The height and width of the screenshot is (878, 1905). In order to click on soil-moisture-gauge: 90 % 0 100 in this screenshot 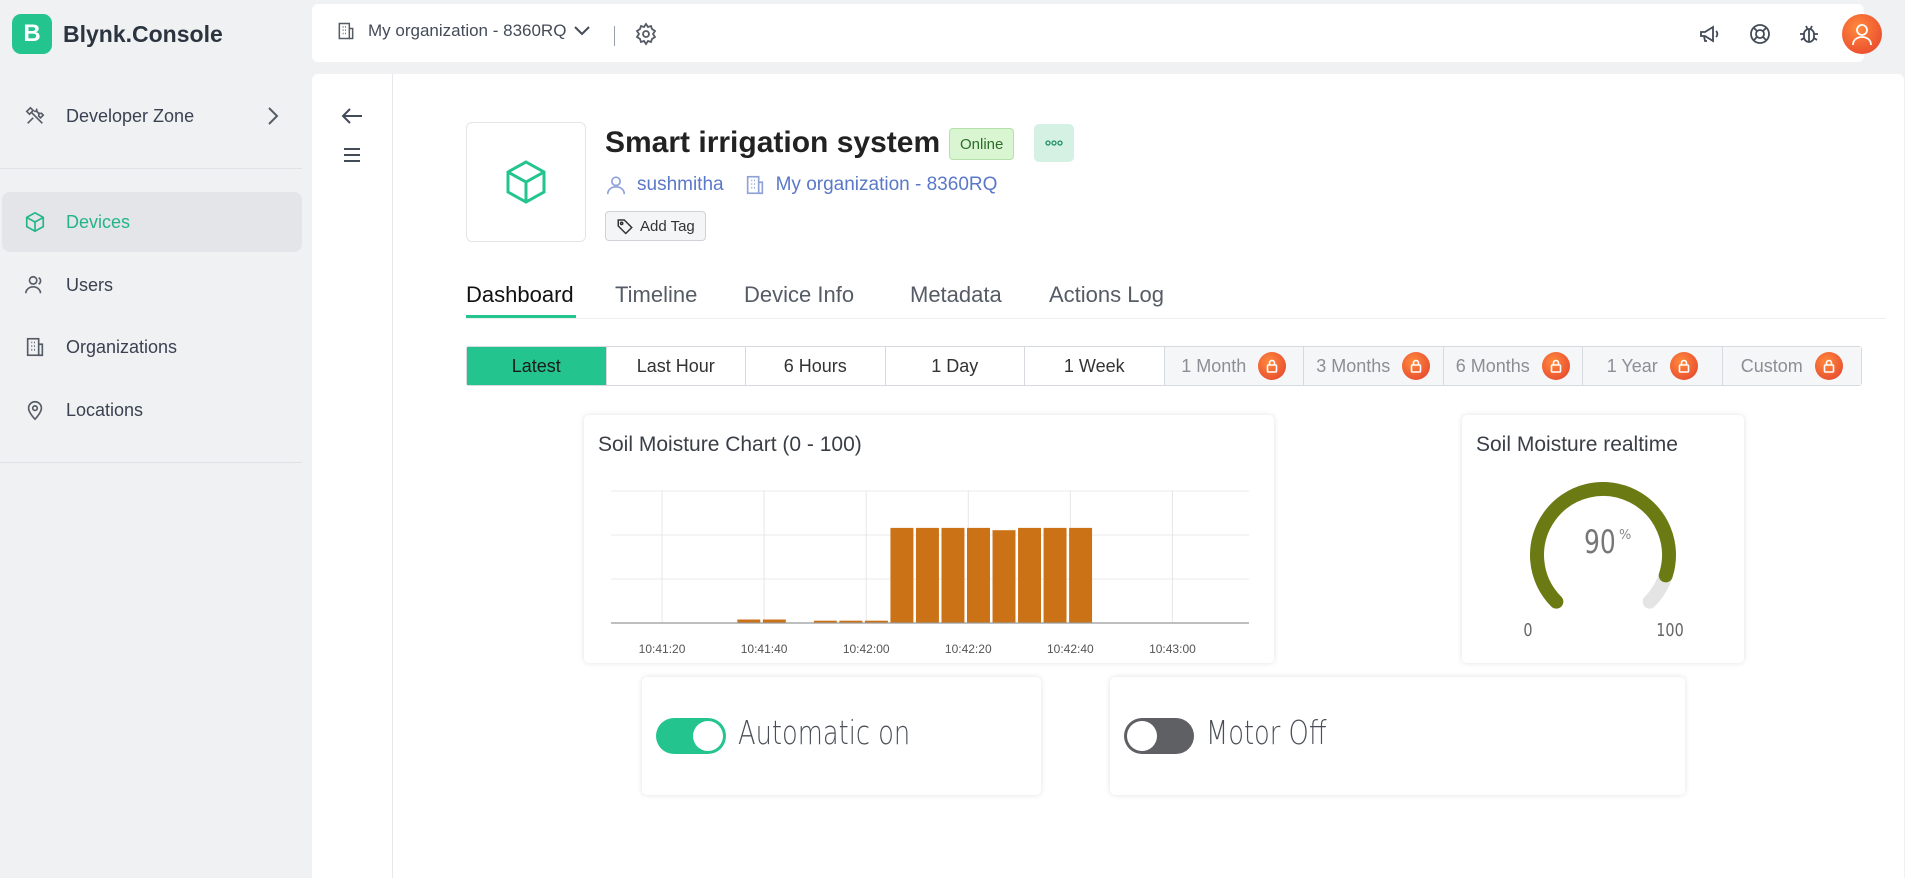, I will do `click(1603, 561)`.